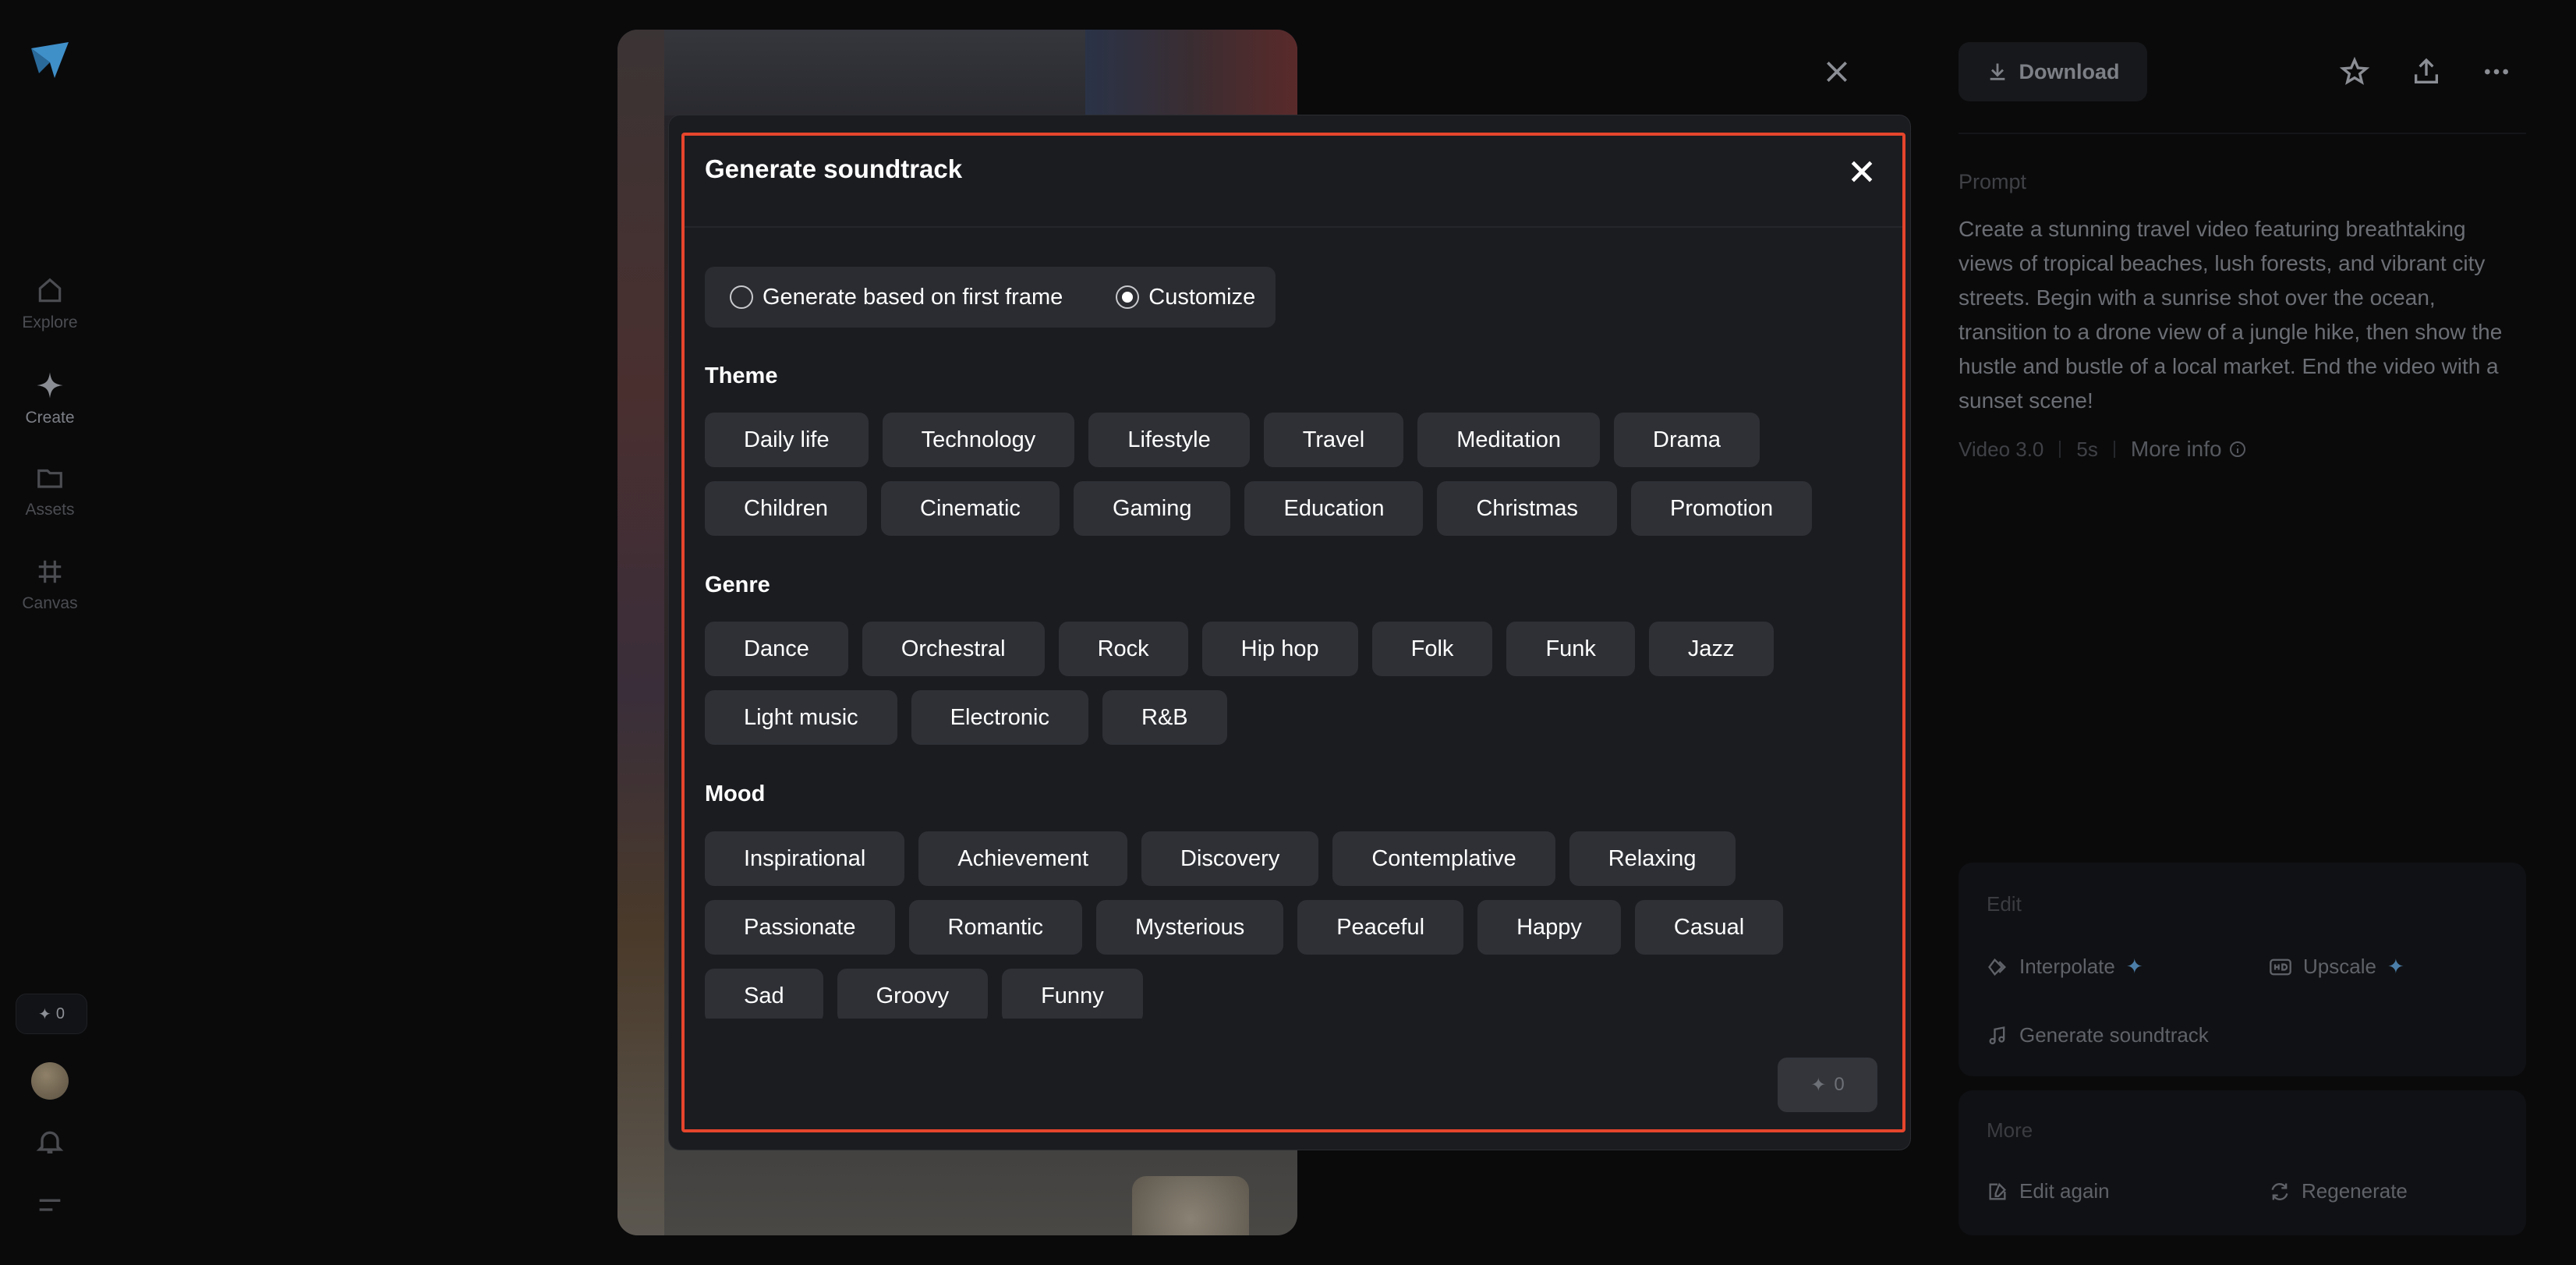  I want to click on avatar, so click(50, 1081).